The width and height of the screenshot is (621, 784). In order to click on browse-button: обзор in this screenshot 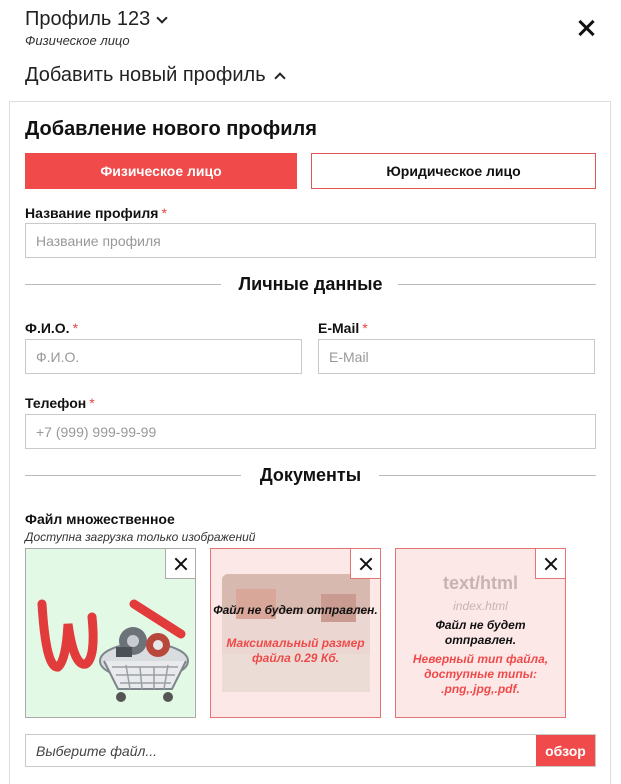, I will do `click(565, 750)`.